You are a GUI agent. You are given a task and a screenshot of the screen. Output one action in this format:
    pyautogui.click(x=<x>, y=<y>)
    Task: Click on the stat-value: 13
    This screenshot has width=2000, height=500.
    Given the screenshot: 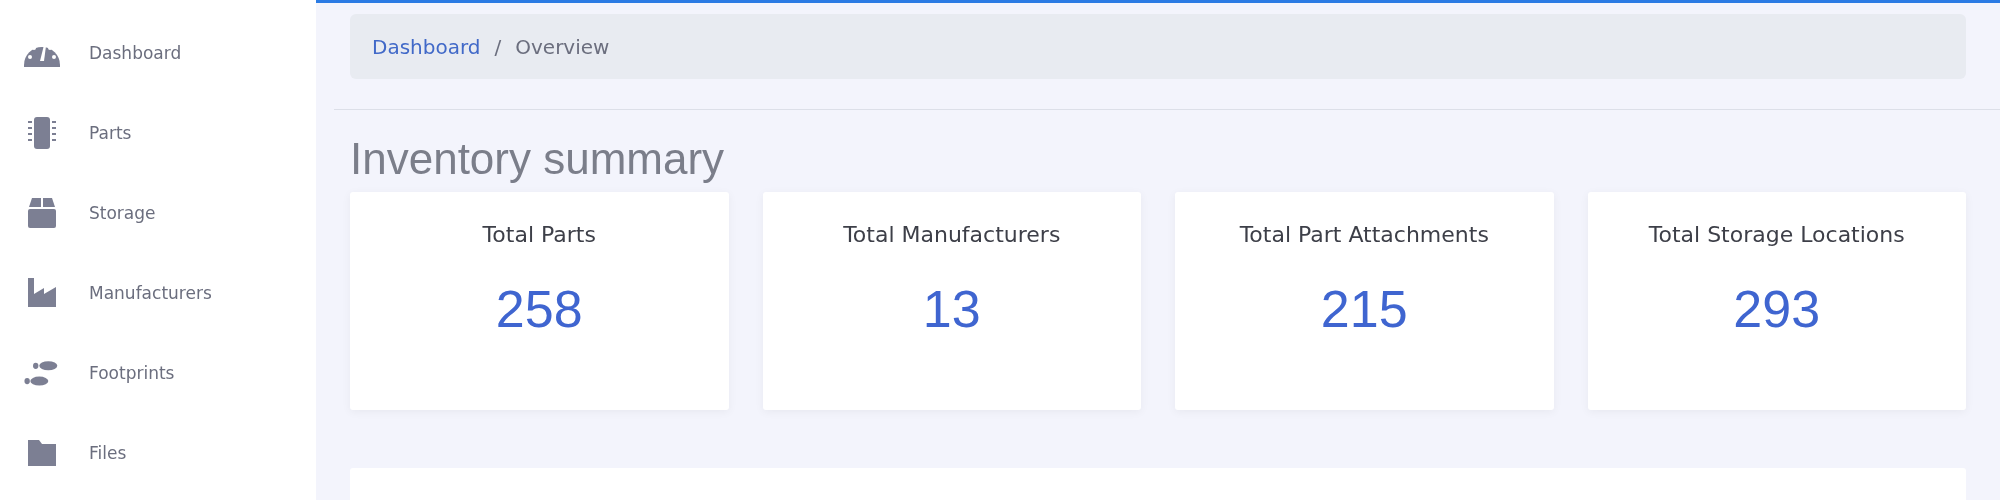 What is the action you would take?
    pyautogui.click(x=951, y=309)
    